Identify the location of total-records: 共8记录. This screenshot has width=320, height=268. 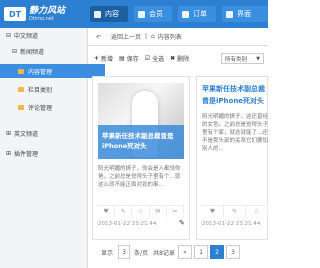
(164, 252).